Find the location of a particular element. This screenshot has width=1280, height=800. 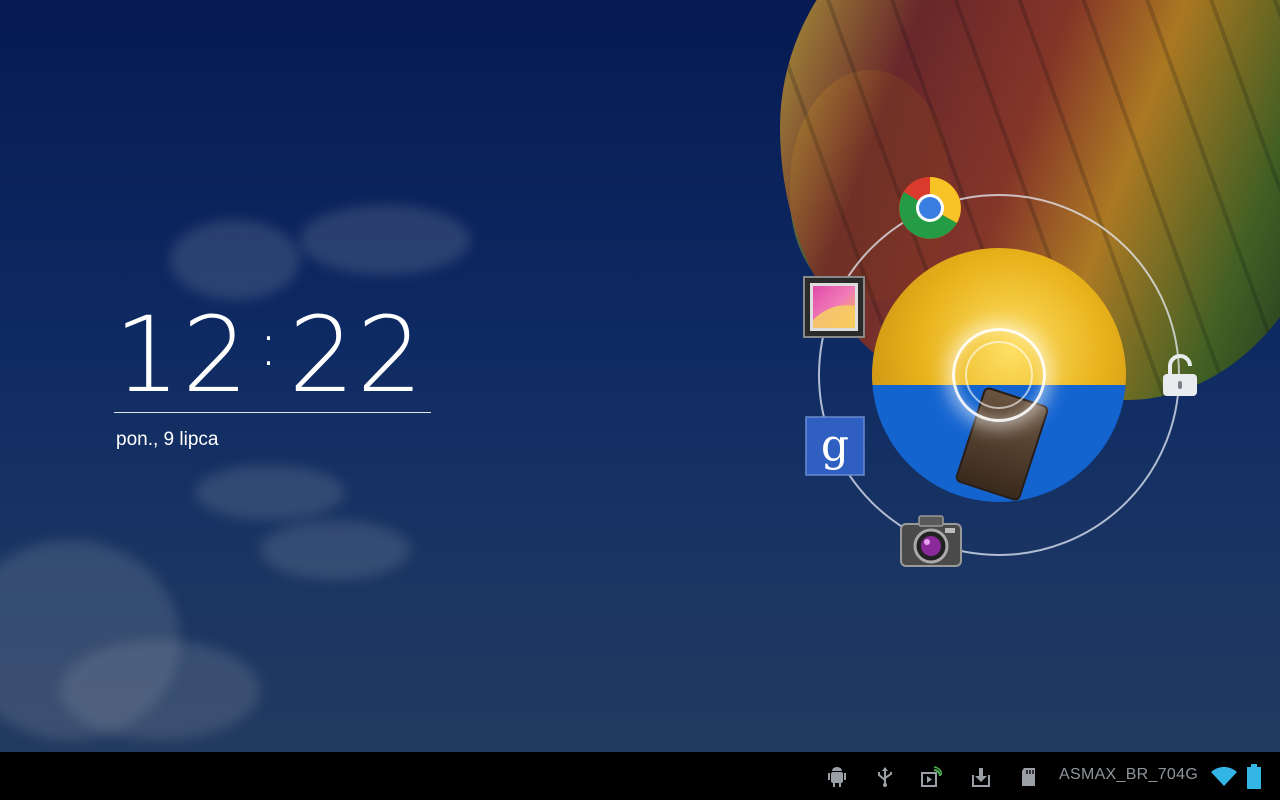

media-cast-icon is located at coordinates (931, 776).